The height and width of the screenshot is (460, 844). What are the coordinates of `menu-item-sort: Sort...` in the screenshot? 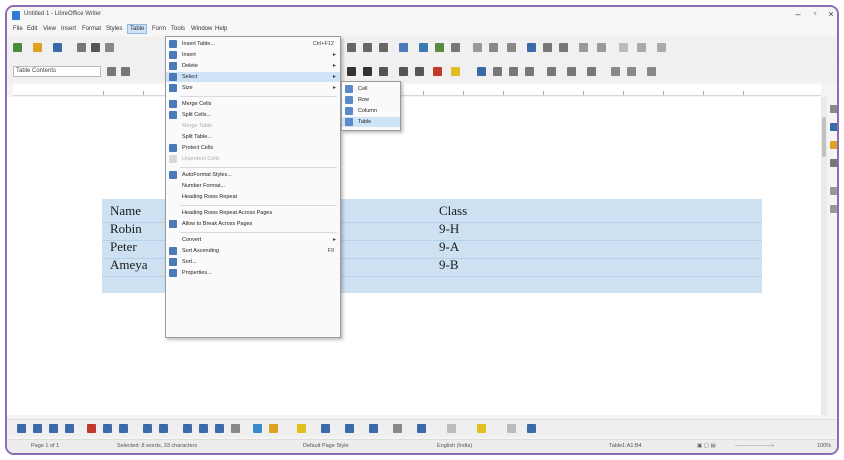 It's located at (253, 262).